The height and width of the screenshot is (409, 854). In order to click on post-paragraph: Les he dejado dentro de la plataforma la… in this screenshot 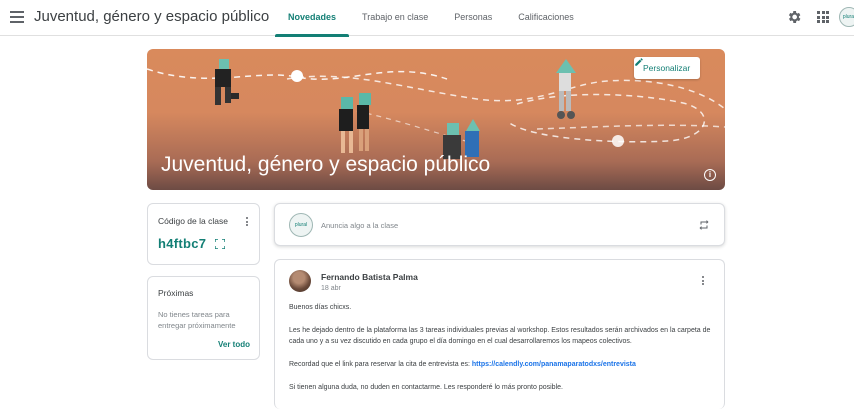, I will do `click(500, 336)`.